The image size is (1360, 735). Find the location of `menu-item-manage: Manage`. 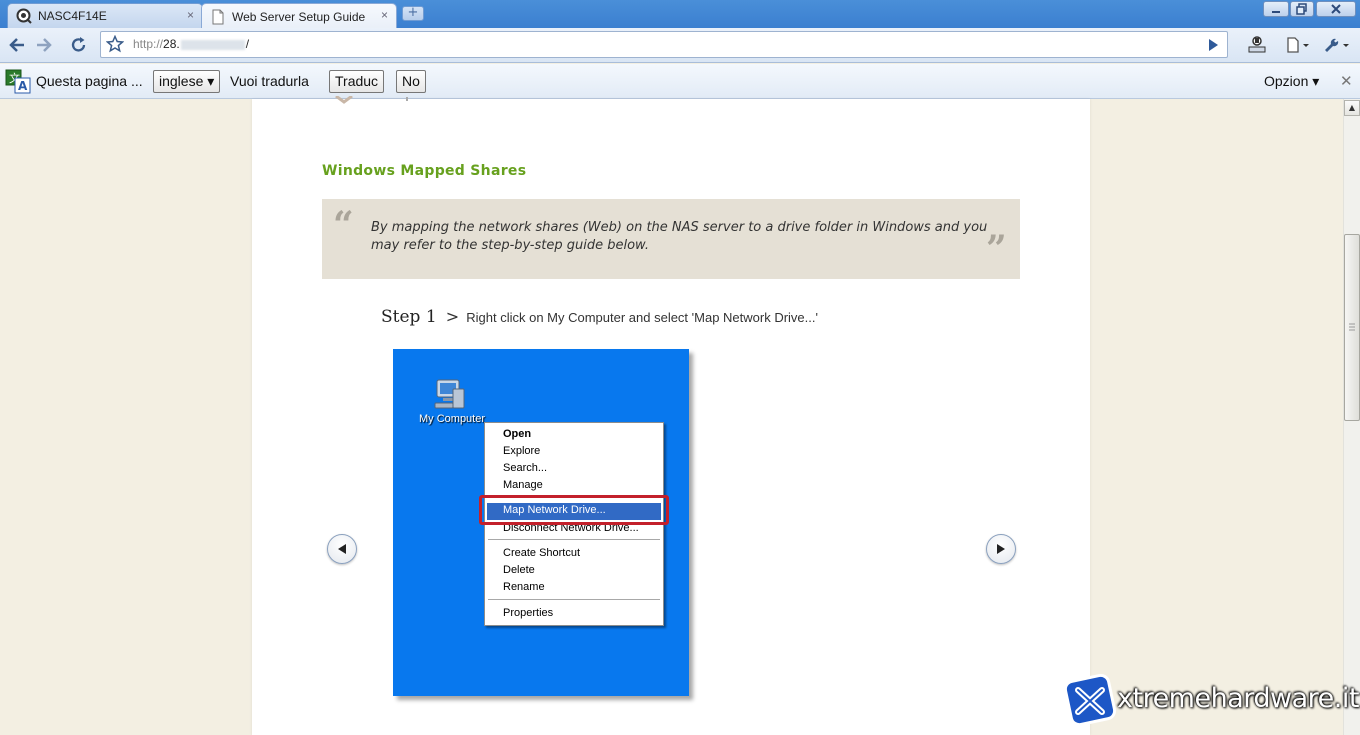

menu-item-manage: Manage is located at coordinates (523, 485).